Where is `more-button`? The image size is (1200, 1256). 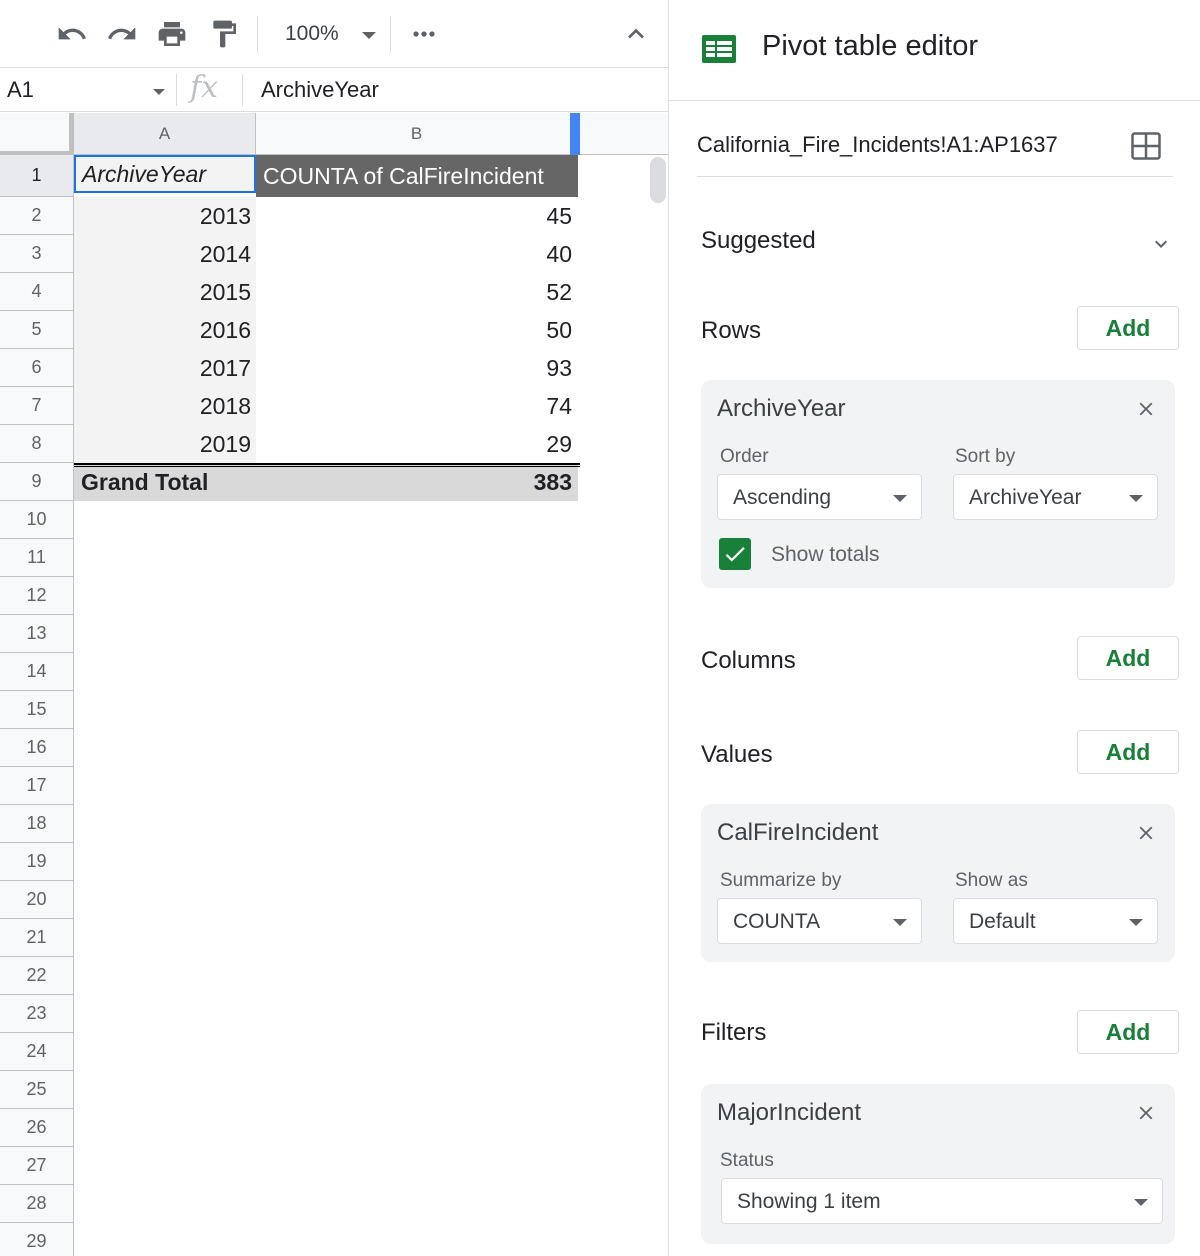 more-button is located at coordinates (424, 34).